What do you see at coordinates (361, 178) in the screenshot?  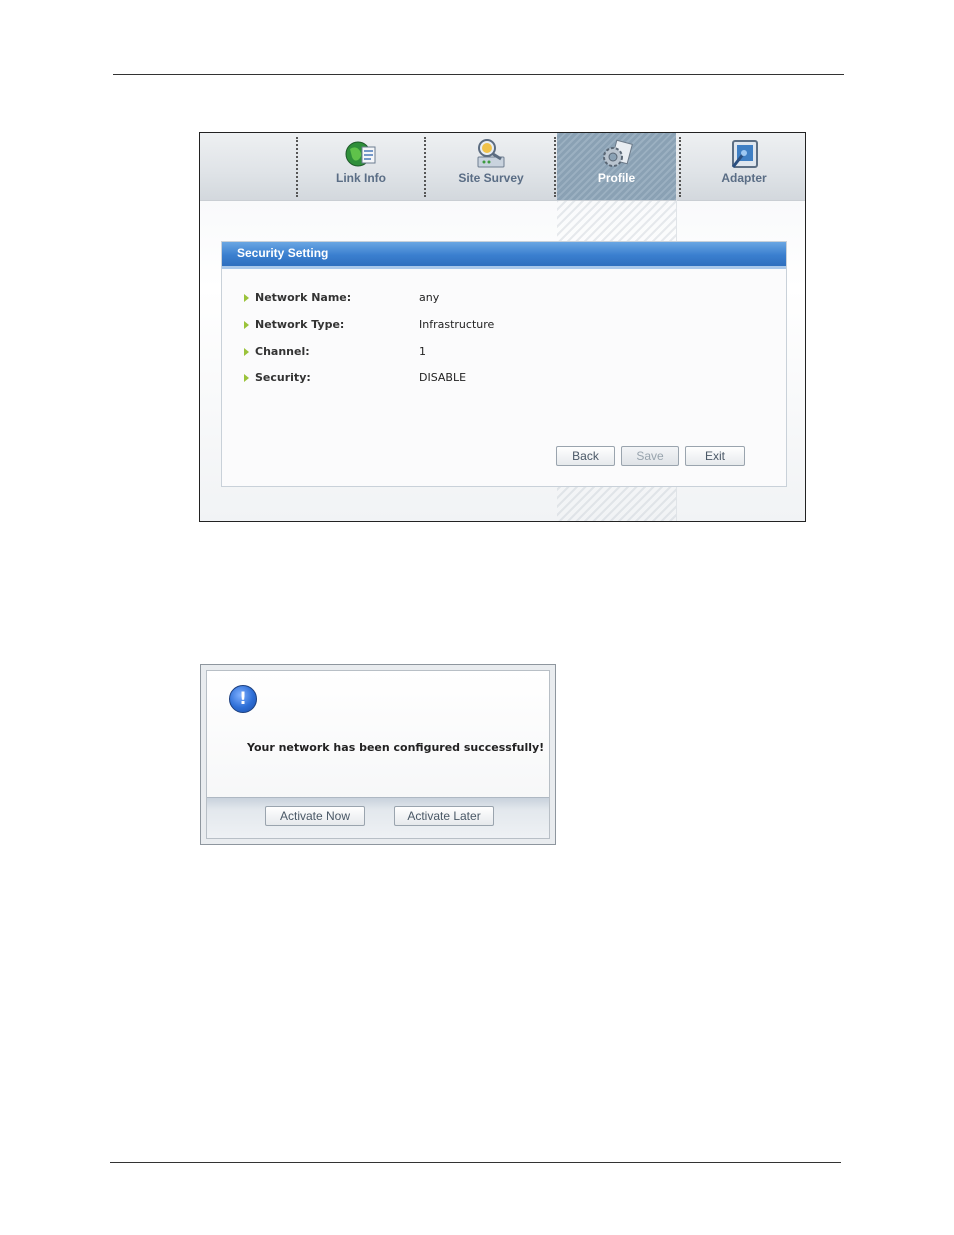 I see `tab-link-info-label: Link Info` at bounding box center [361, 178].